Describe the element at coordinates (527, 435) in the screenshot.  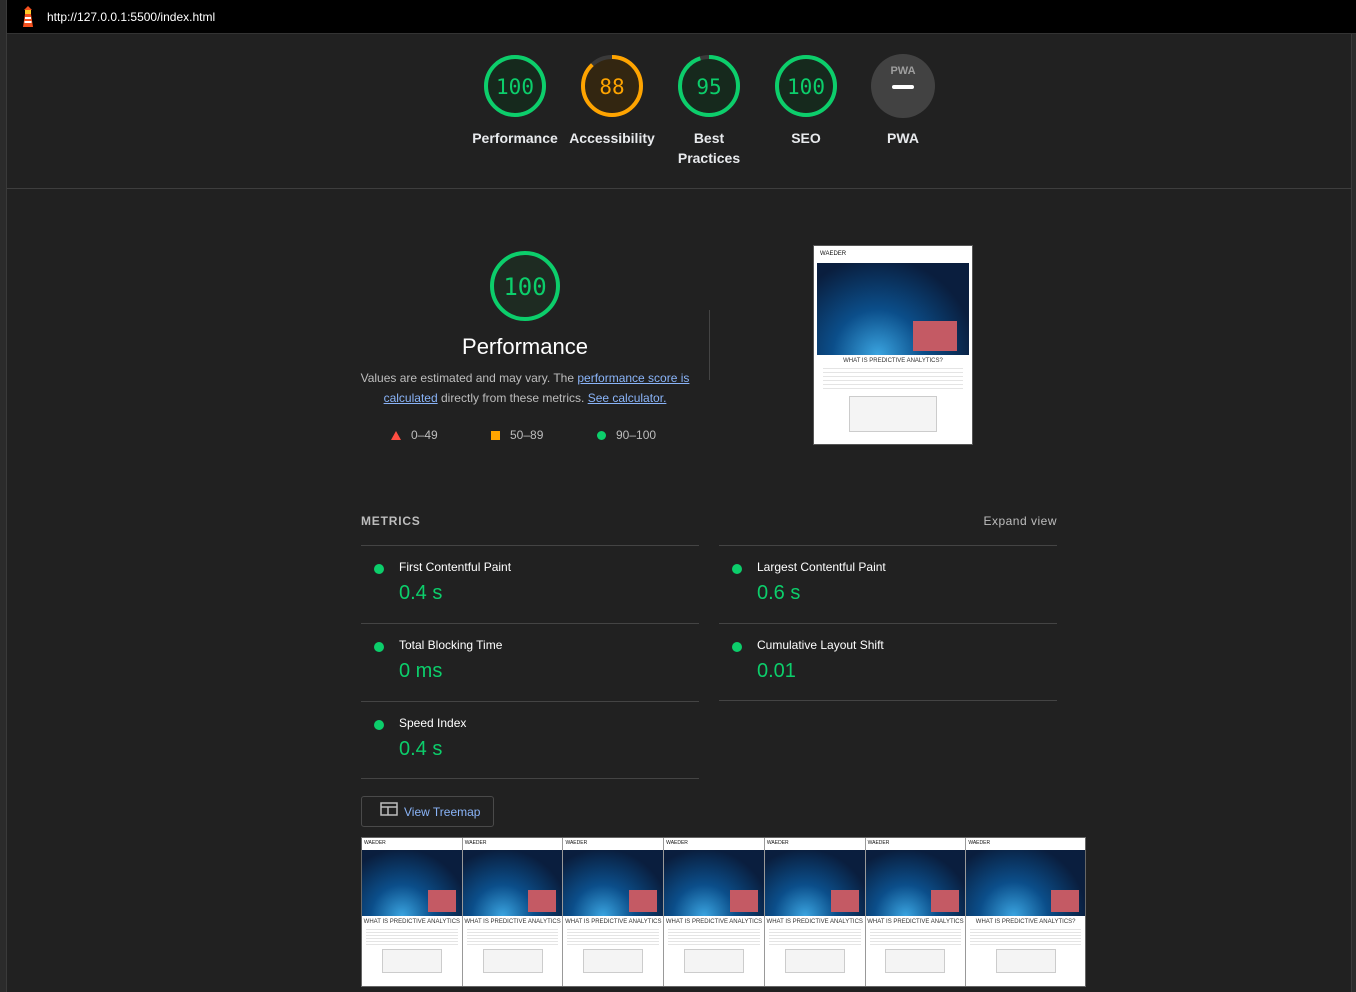
I see `legend-average-range: 50–89` at that location.